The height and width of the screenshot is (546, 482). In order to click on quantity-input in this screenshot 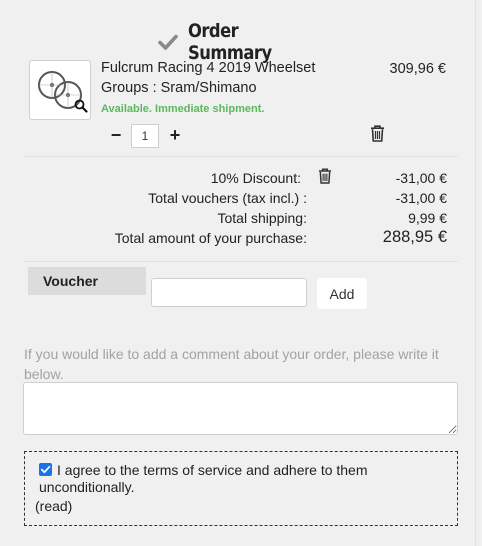, I will do `click(145, 136)`.